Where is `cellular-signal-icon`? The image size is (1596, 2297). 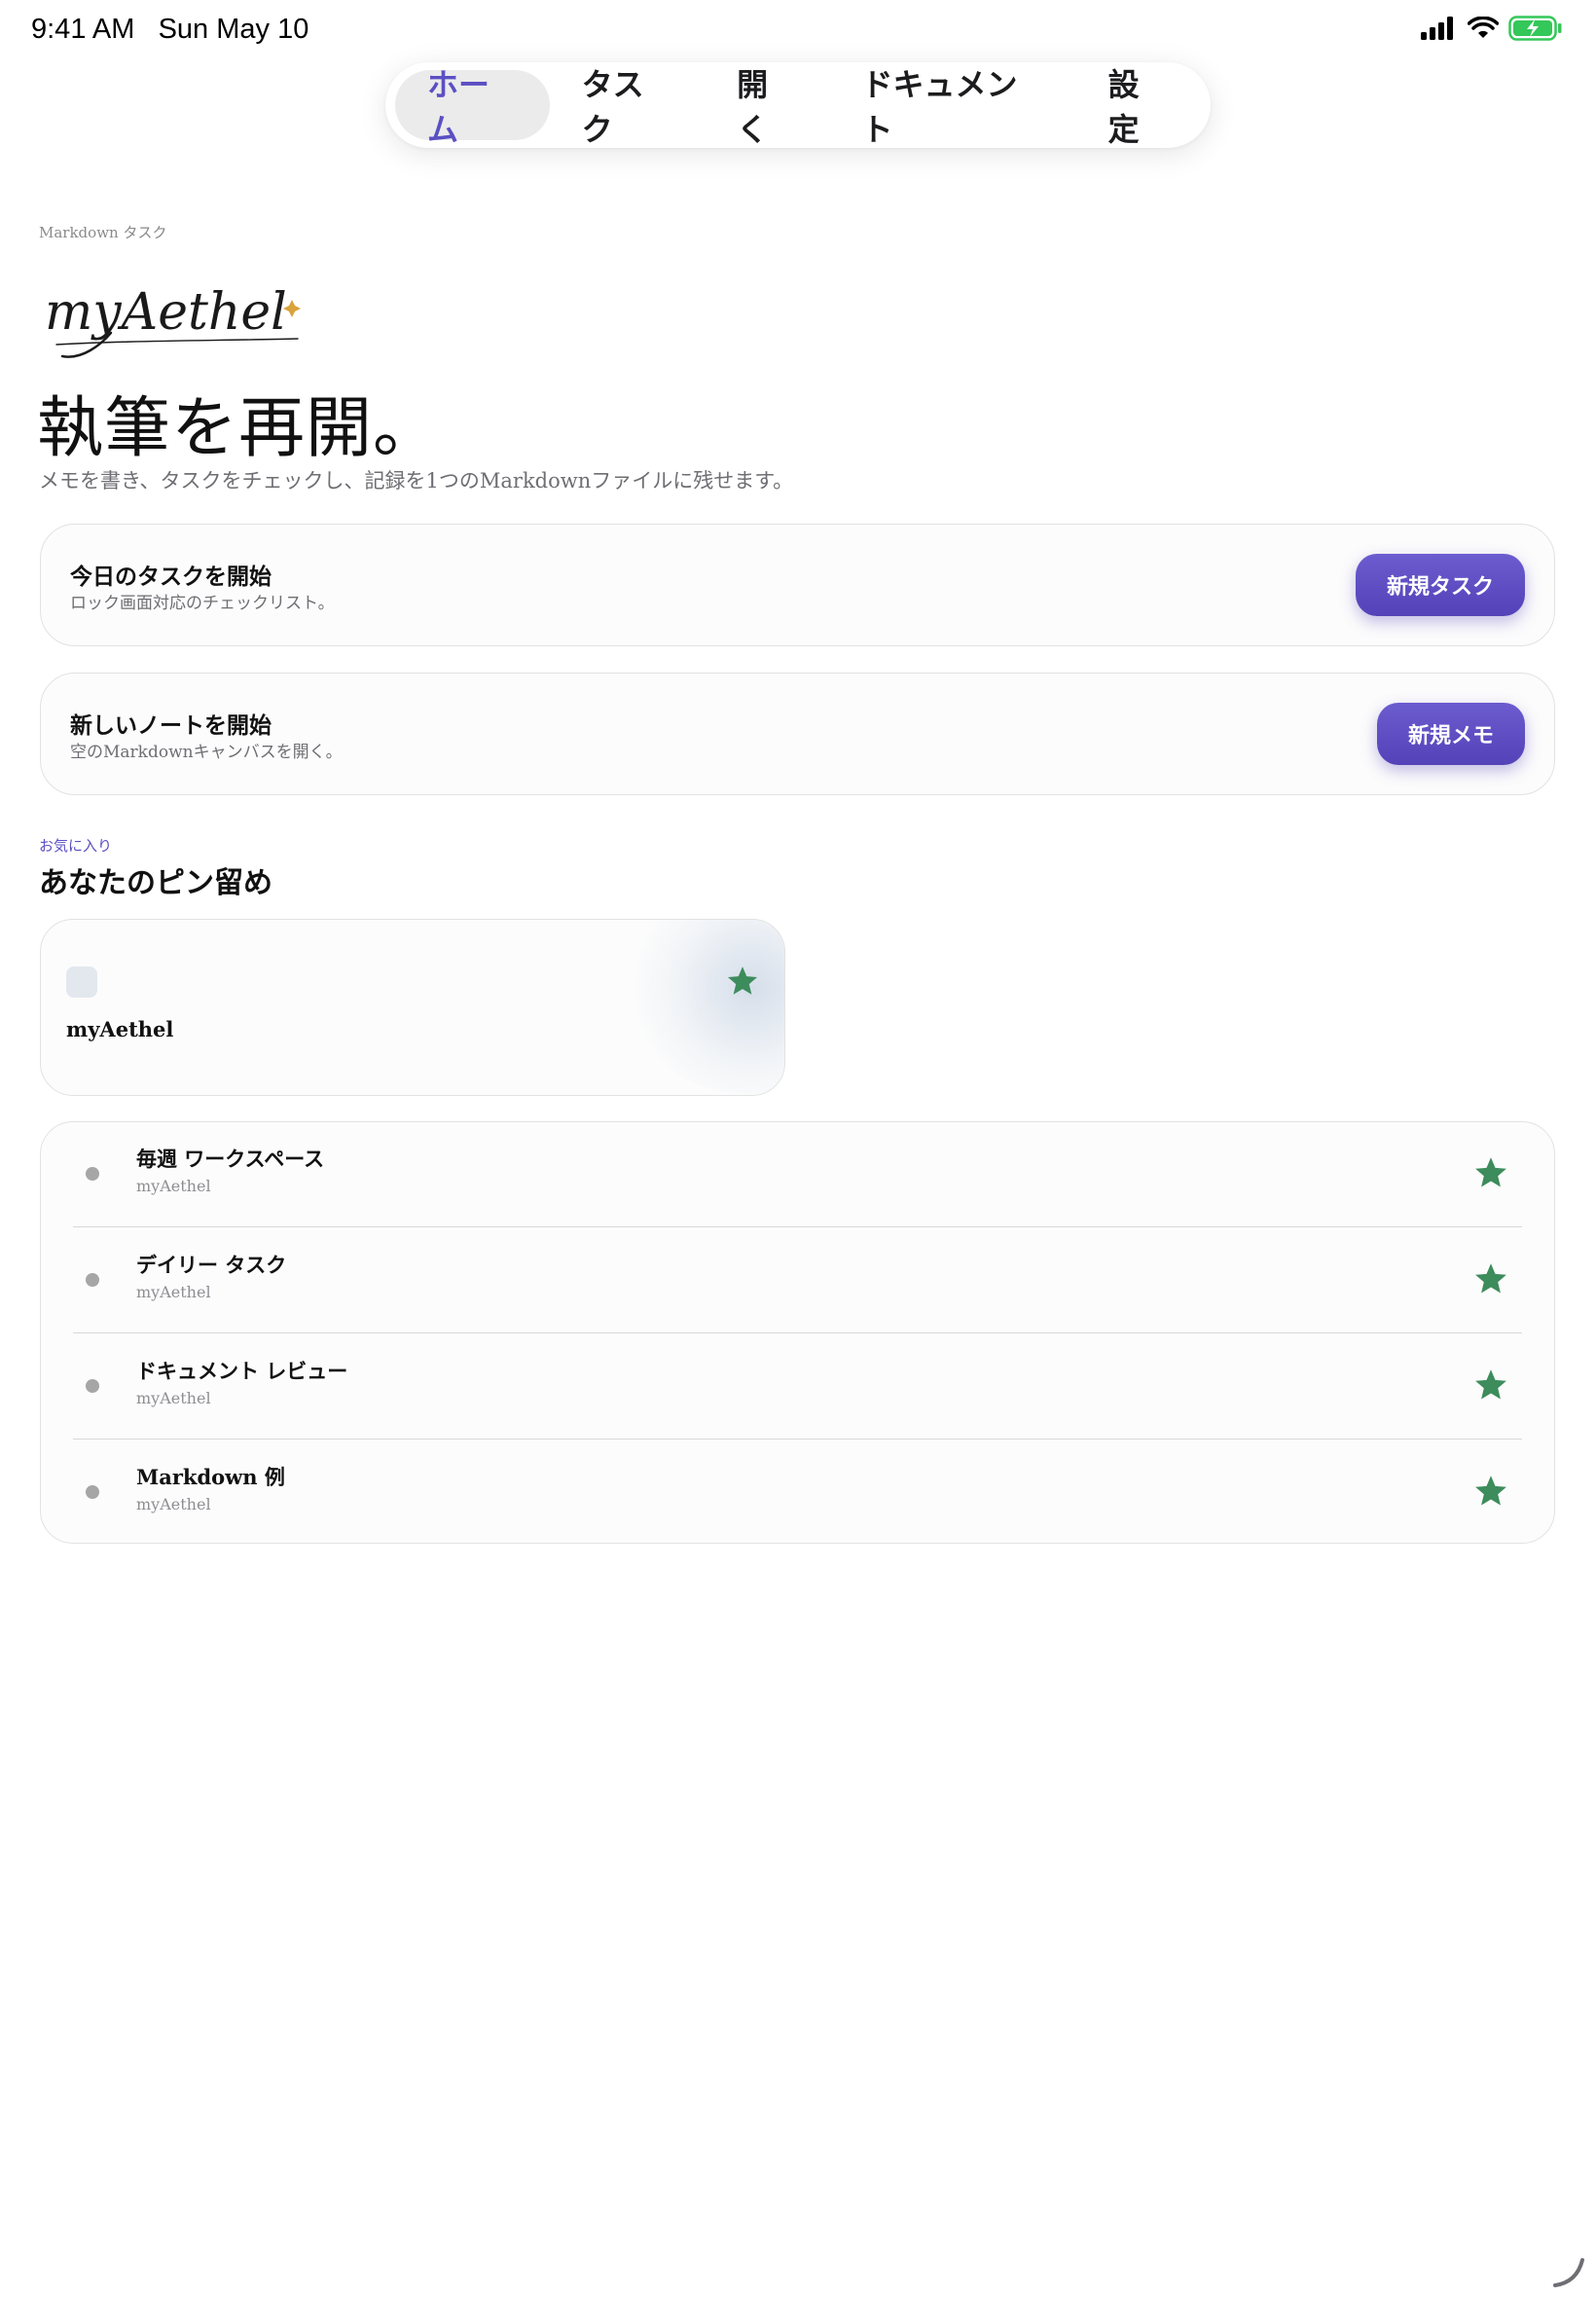 cellular-signal-icon is located at coordinates (1437, 28).